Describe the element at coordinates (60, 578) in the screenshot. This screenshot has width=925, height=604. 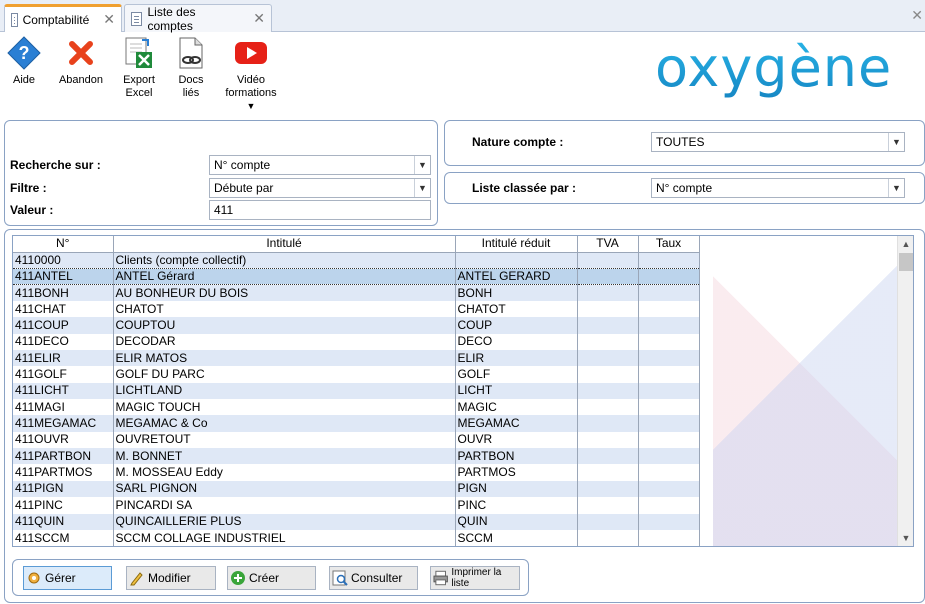
I see `gerer-label: Gérer` at that location.